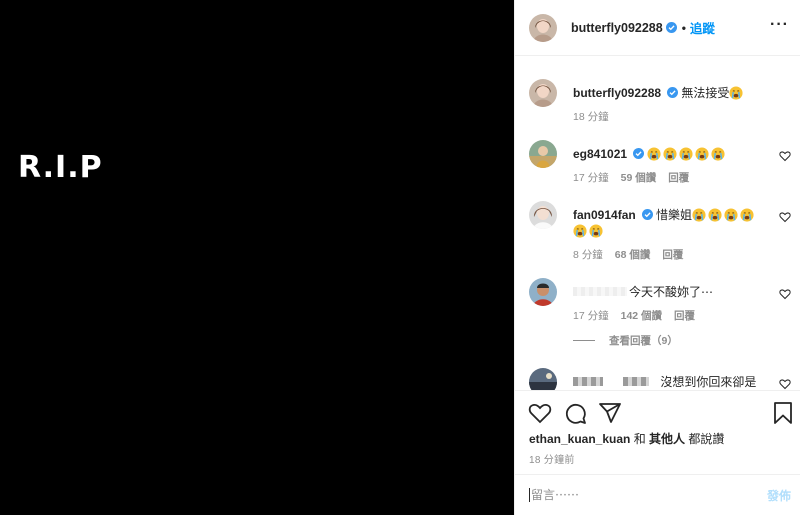  I want to click on likes-summary: ethan_kuan_kuan 和 其他人 都說讚, so click(626, 438).